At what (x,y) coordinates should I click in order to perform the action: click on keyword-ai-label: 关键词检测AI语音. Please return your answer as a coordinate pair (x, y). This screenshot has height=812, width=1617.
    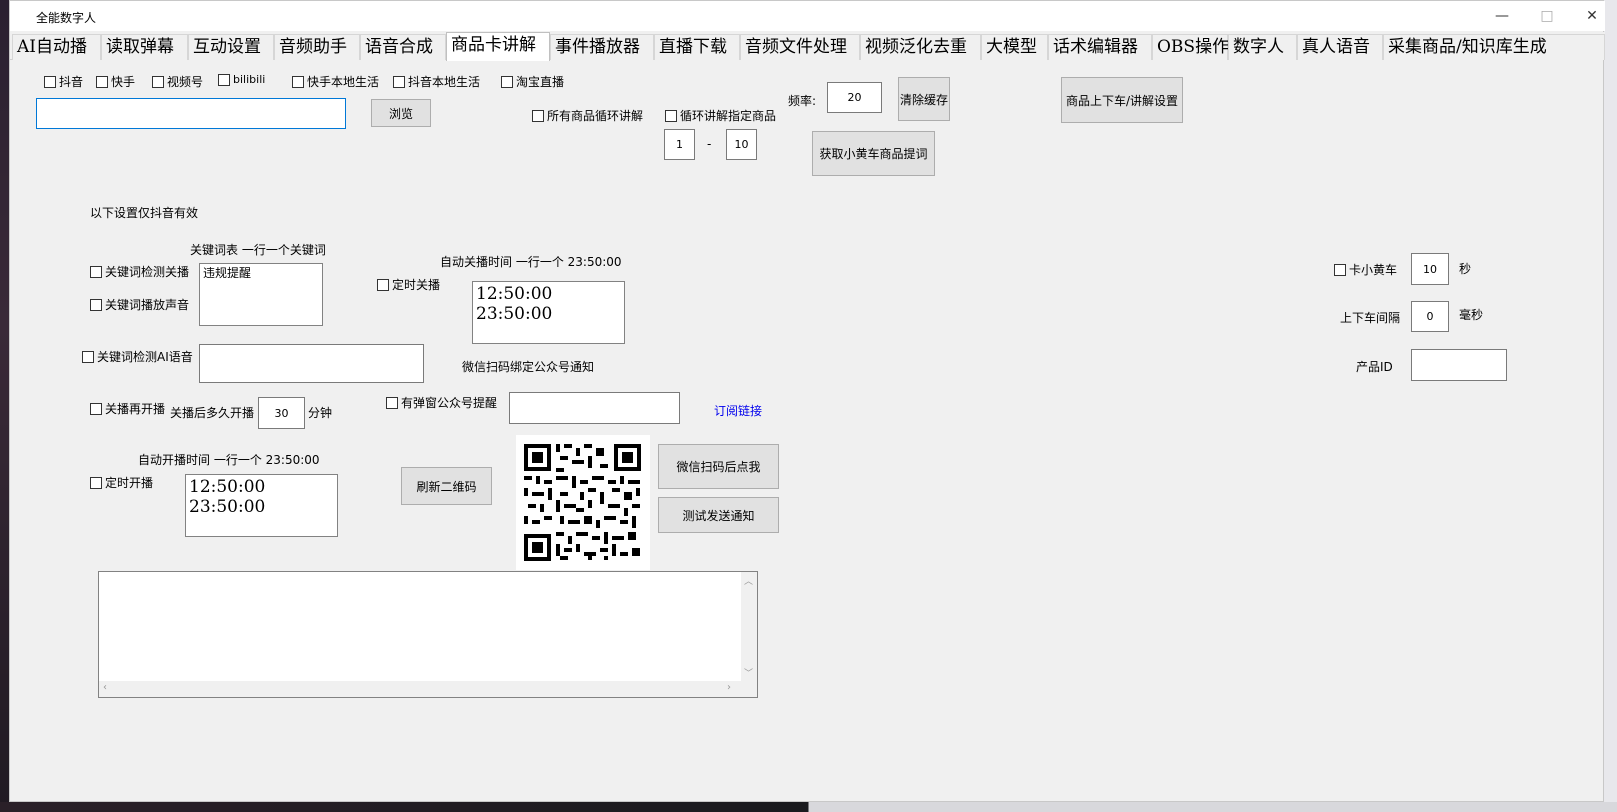
    Looking at the image, I should click on (145, 357).